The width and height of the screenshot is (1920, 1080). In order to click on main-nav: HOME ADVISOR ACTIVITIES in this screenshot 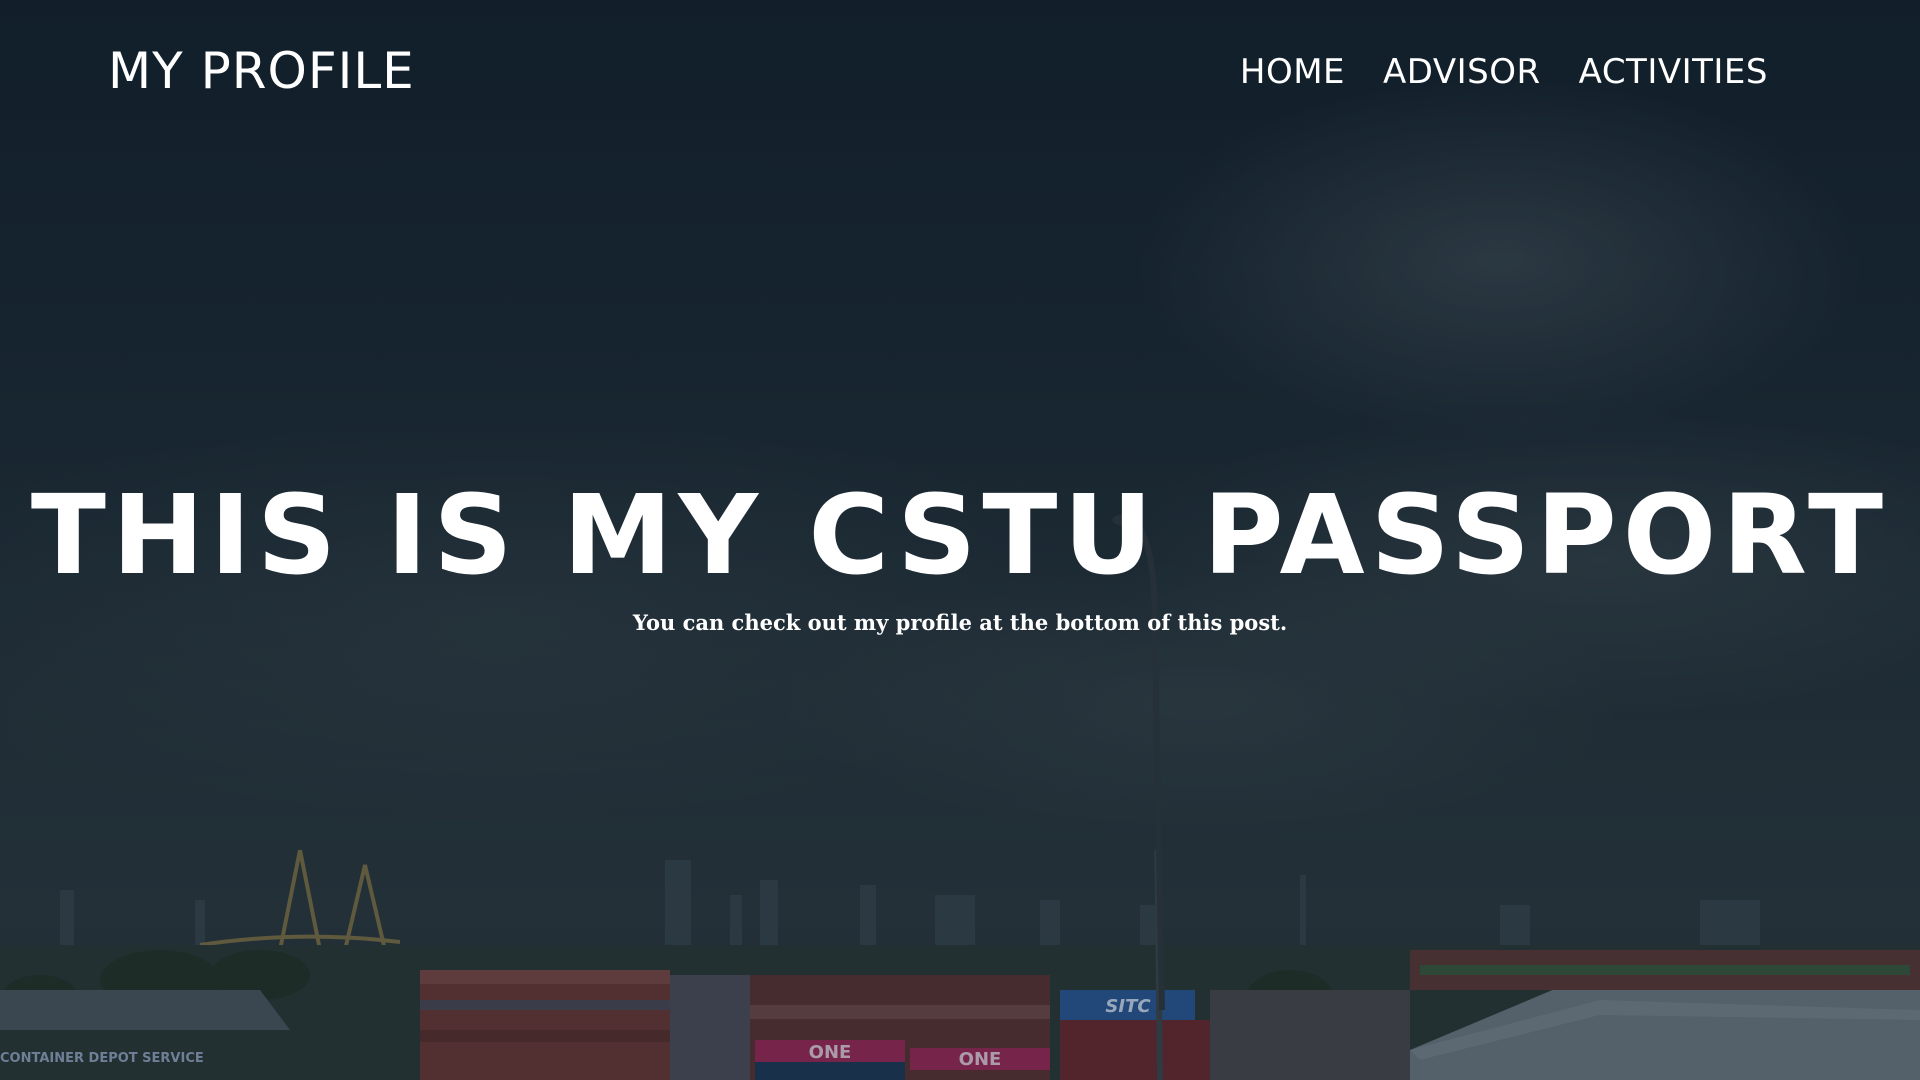, I will do `click(1504, 72)`.